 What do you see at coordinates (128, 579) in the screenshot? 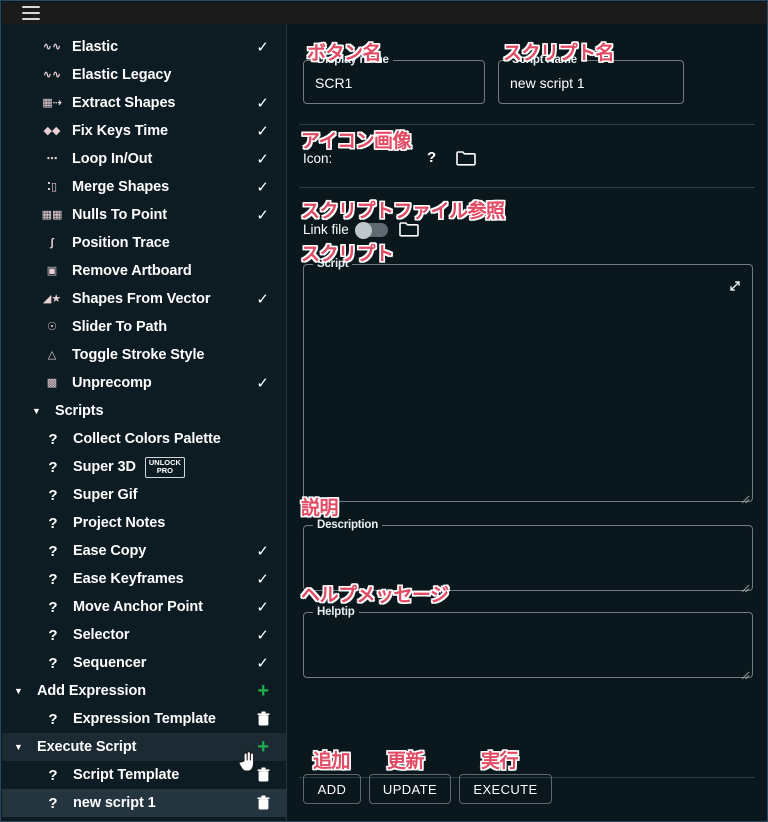
I see `list-item-label: Ease Keyframes` at bounding box center [128, 579].